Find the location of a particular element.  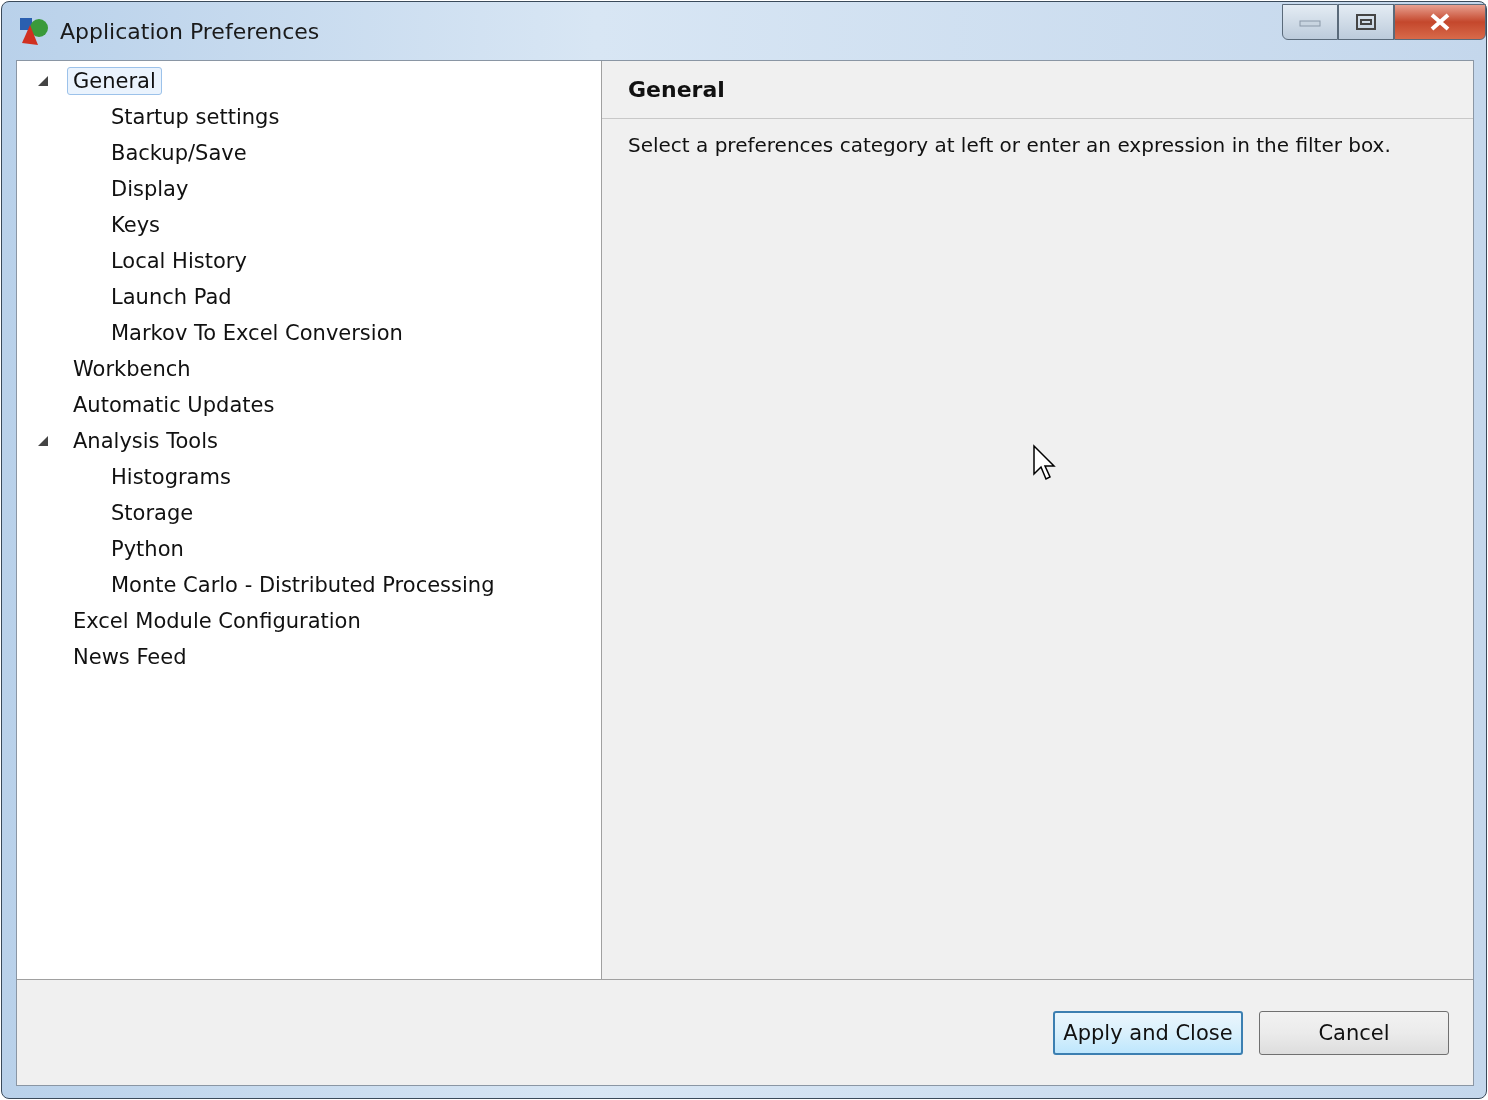

dialog-button: Cancel is located at coordinates (1354, 1032).